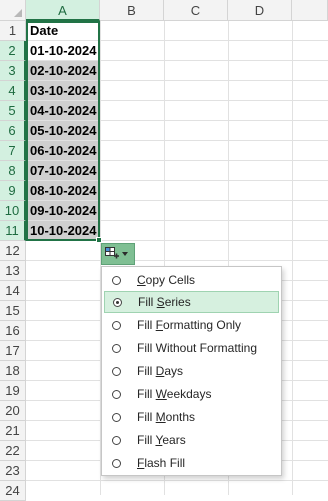 Image resolution: width=328 pixels, height=501 pixels. Describe the element at coordinates (260, 10) in the screenshot. I see `column-header-d: D` at that location.